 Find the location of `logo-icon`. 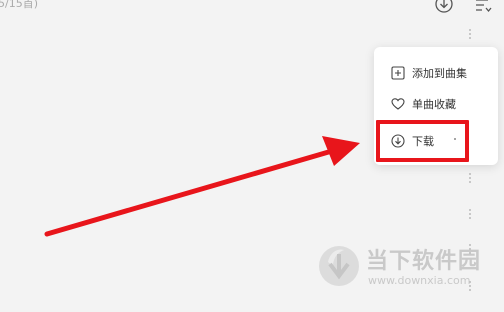

logo-icon is located at coordinates (339, 266).